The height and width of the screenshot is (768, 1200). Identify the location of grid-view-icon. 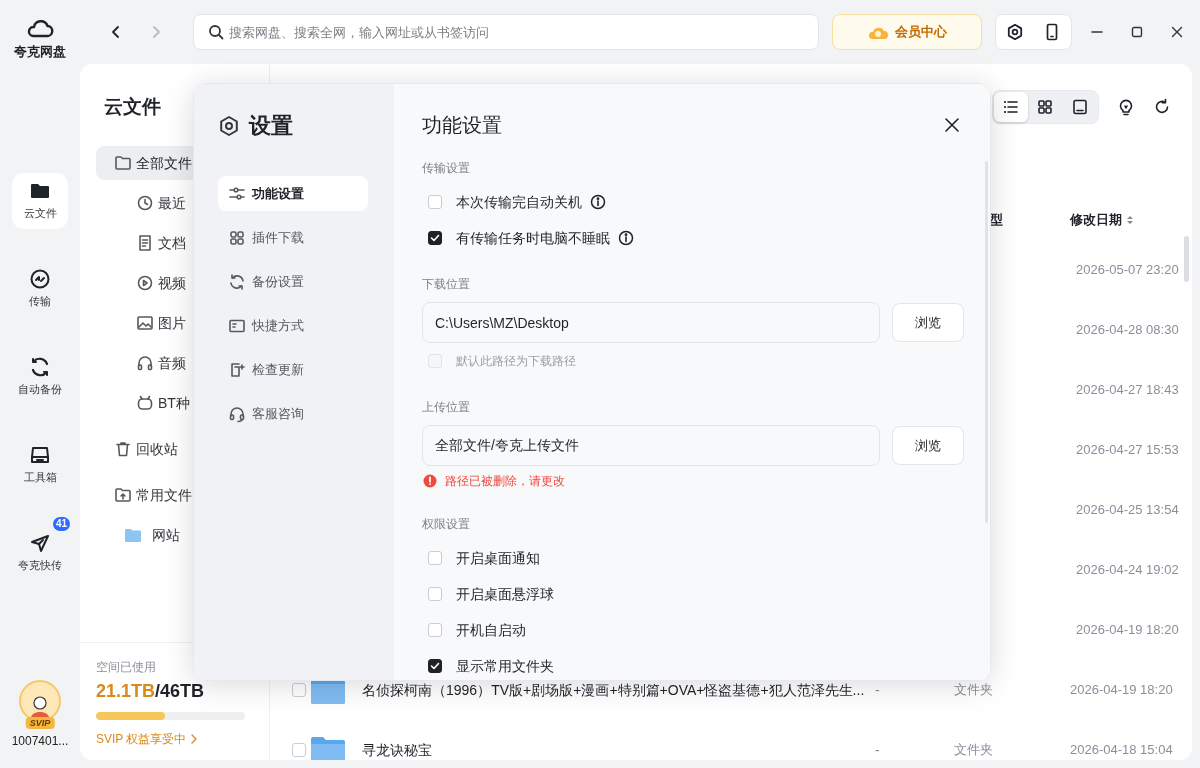
(1045, 107).